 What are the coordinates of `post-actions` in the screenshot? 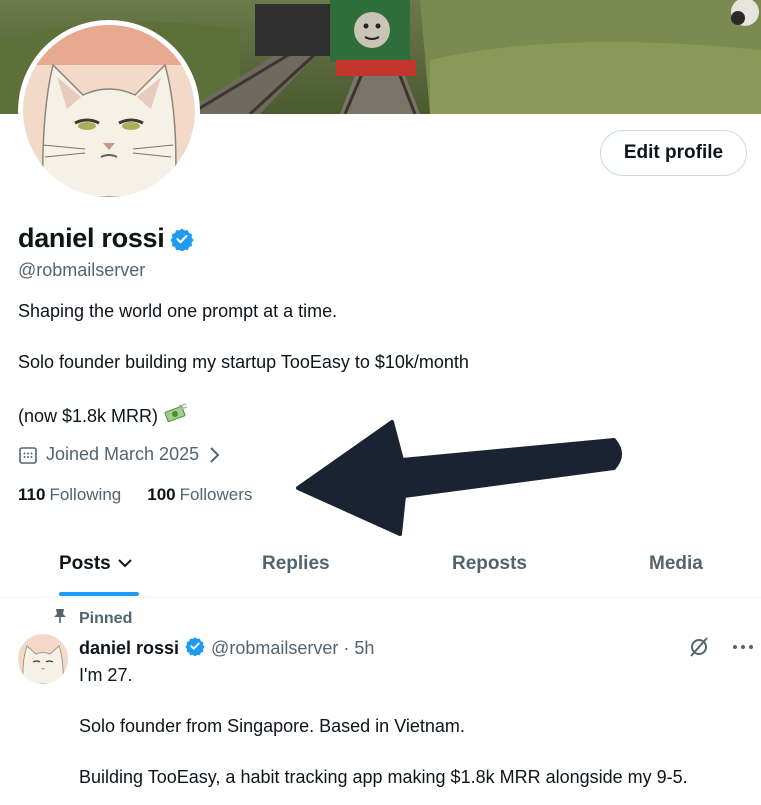 It's located at (721, 647).